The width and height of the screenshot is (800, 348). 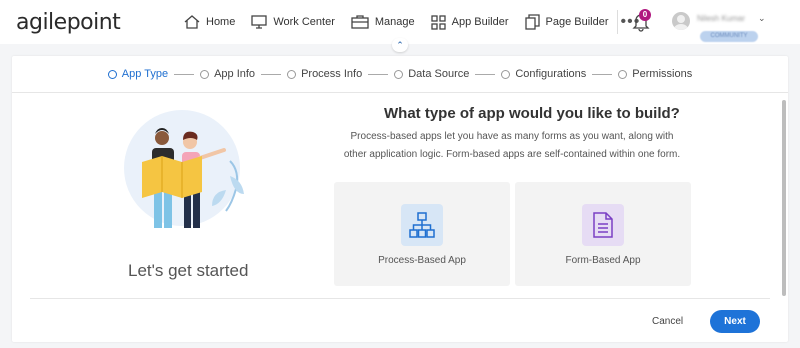 I want to click on step-label: Process Info, so click(x=332, y=74).